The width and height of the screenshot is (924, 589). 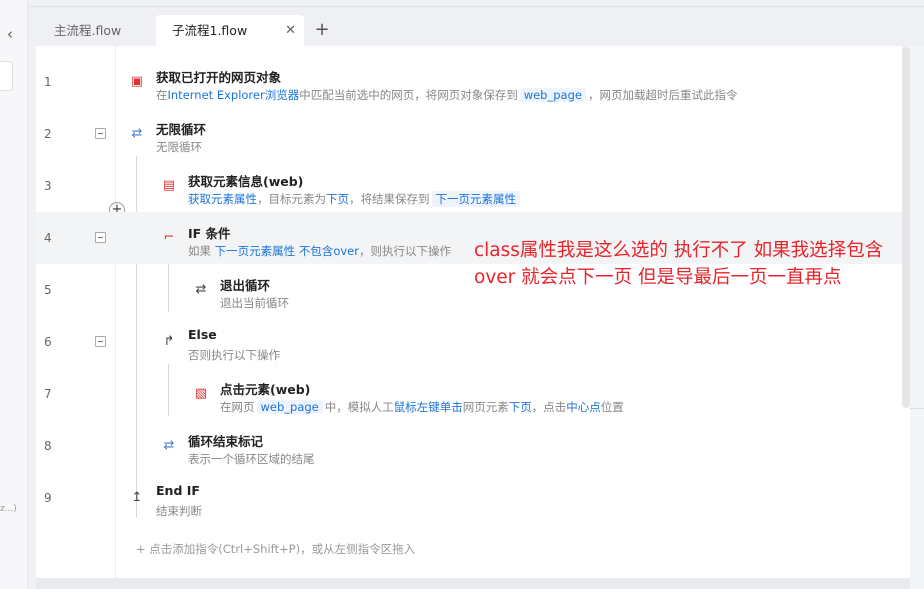 What do you see at coordinates (162, 95) in the screenshot?
I see `desc-text: 在` at bounding box center [162, 95].